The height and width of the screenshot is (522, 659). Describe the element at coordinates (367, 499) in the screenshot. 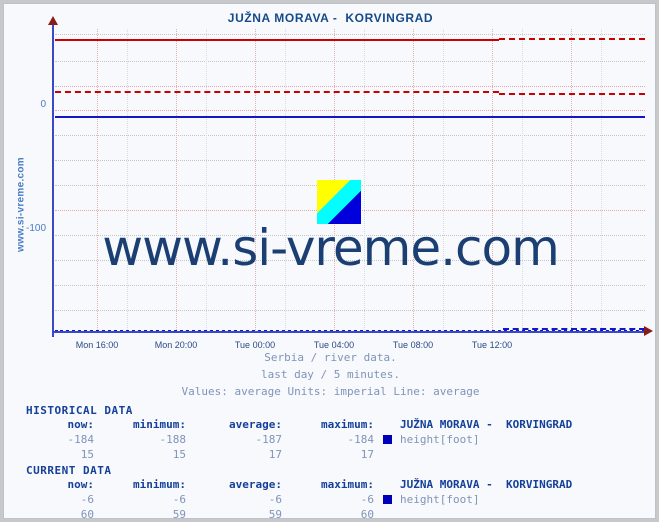

I see `cell-maximum: -6` at that location.